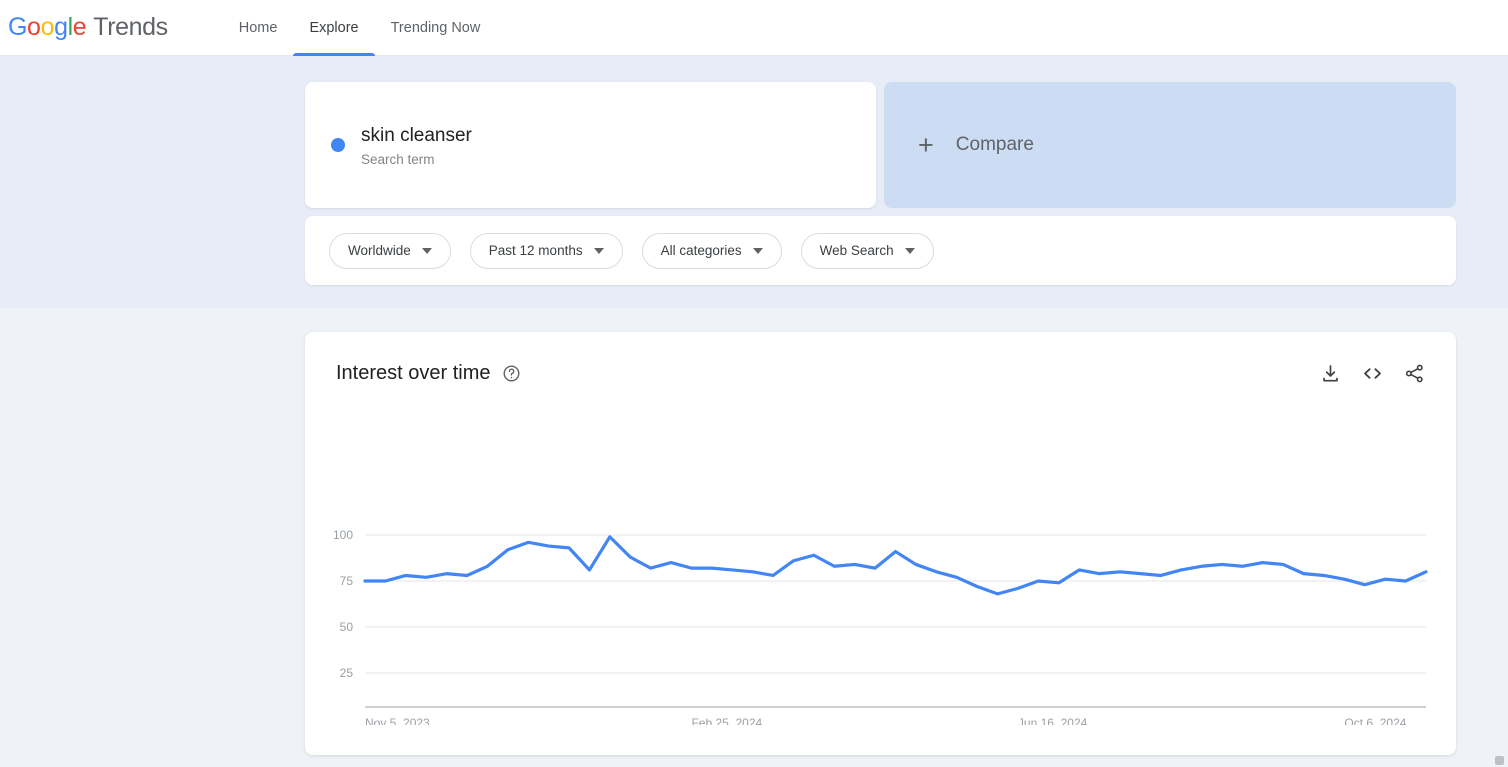 The height and width of the screenshot is (767, 1508). I want to click on svg-text: 50, so click(347, 627).